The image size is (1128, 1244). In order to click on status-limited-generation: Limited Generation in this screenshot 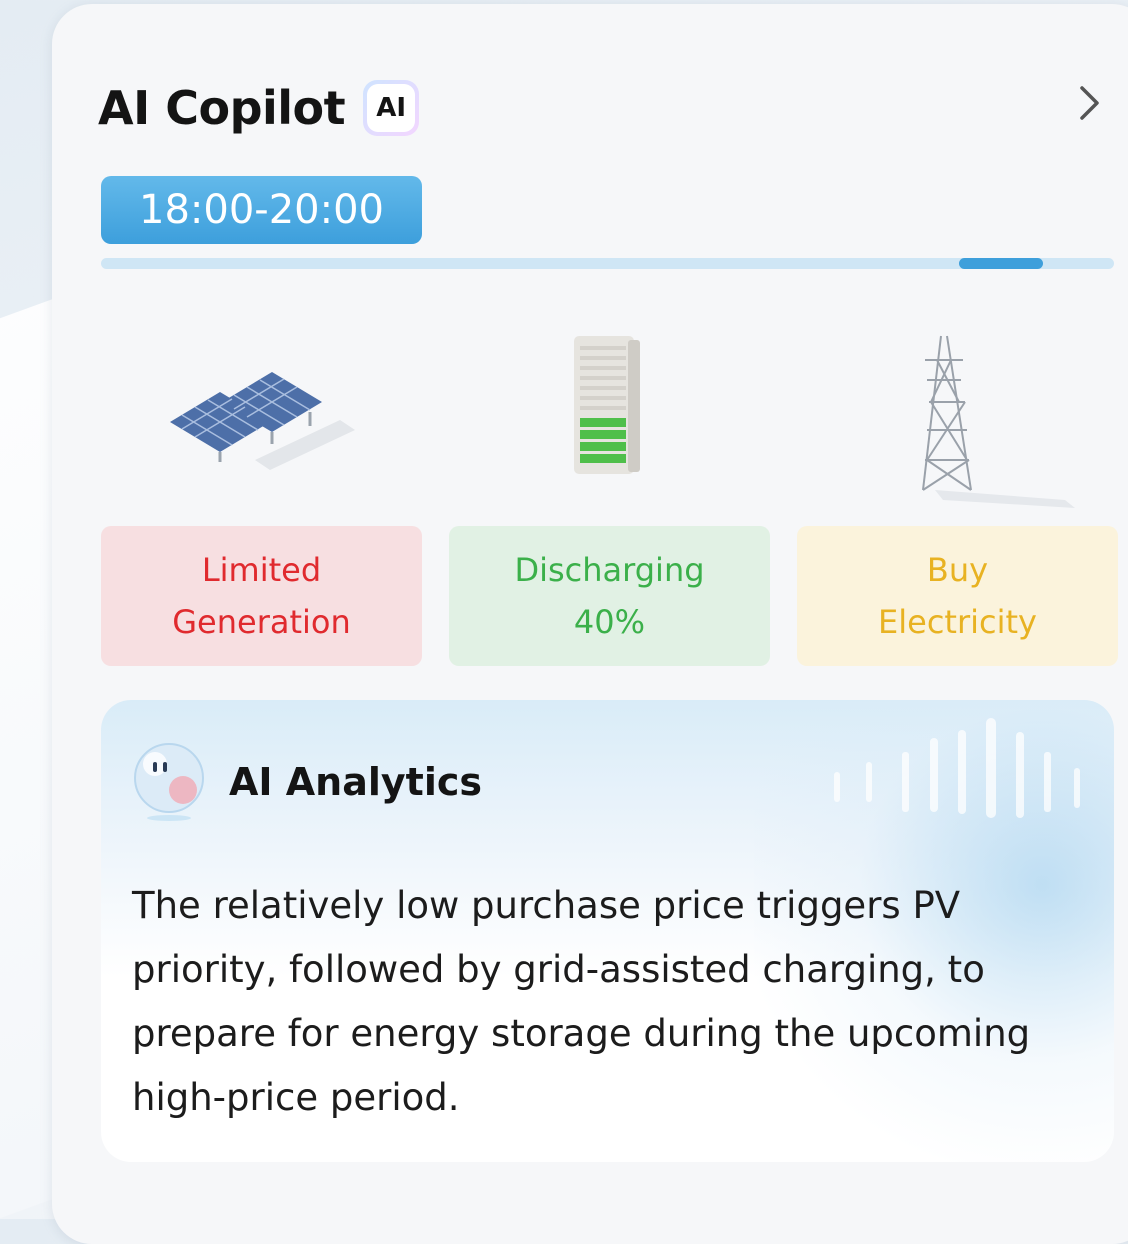, I will do `click(261, 596)`.